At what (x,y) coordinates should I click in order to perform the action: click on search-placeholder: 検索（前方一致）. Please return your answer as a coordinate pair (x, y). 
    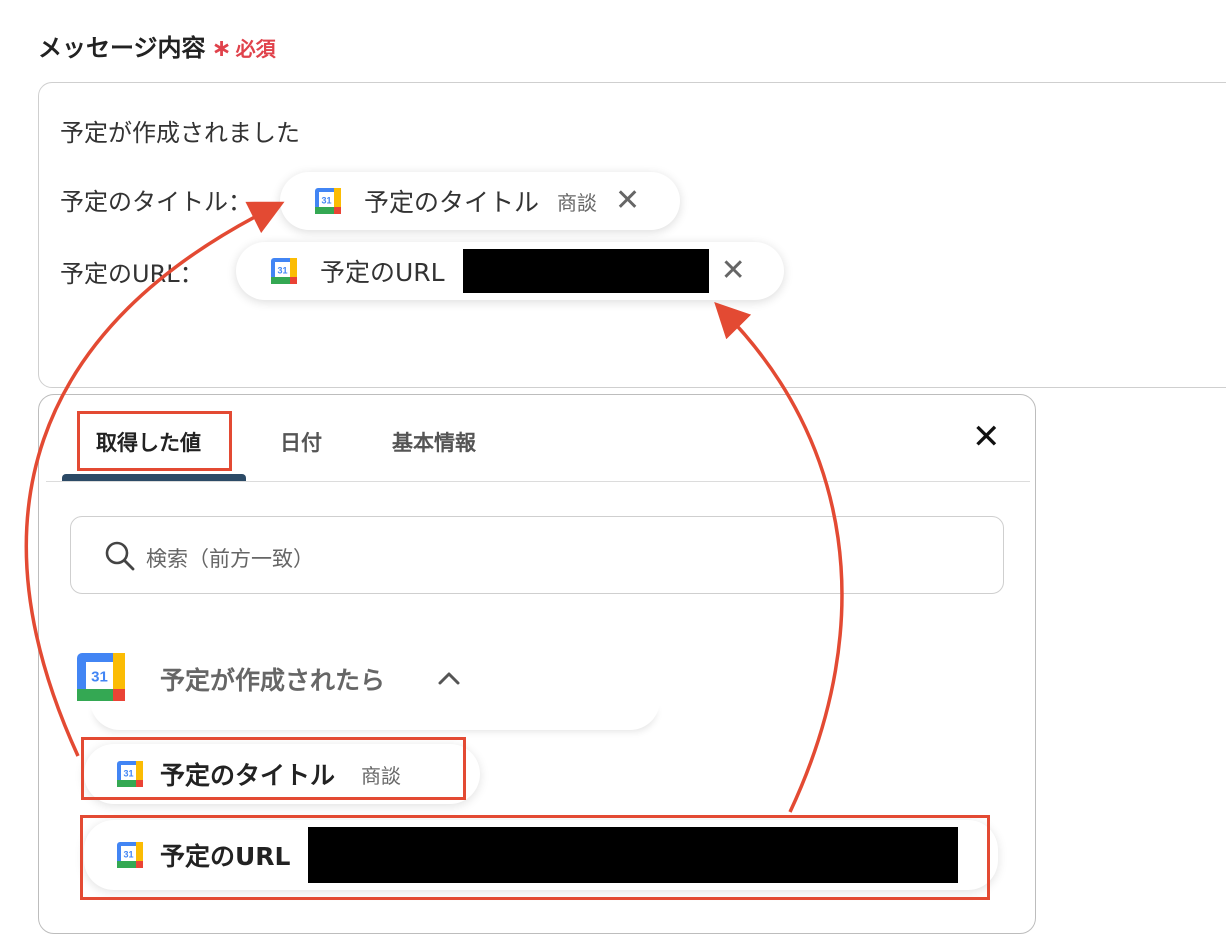
    Looking at the image, I should click on (230, 559).